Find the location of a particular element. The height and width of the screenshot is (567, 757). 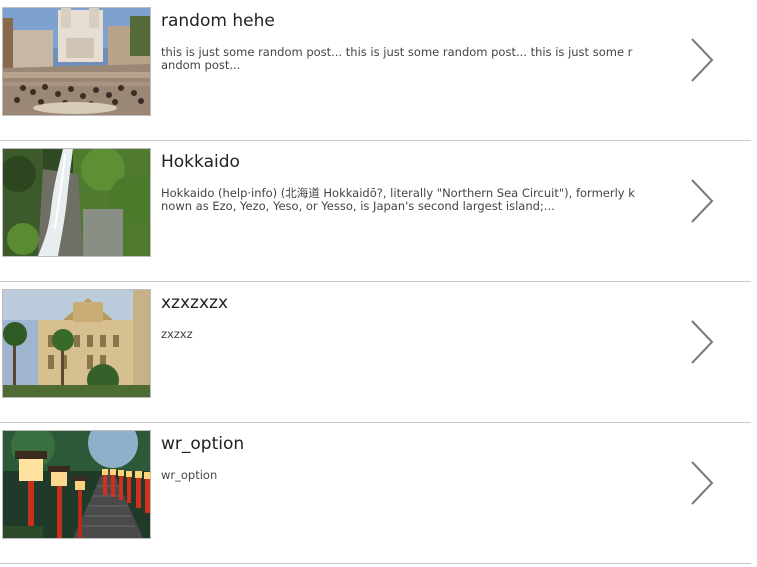

lanterns-image is located at coordinates (76, 484).